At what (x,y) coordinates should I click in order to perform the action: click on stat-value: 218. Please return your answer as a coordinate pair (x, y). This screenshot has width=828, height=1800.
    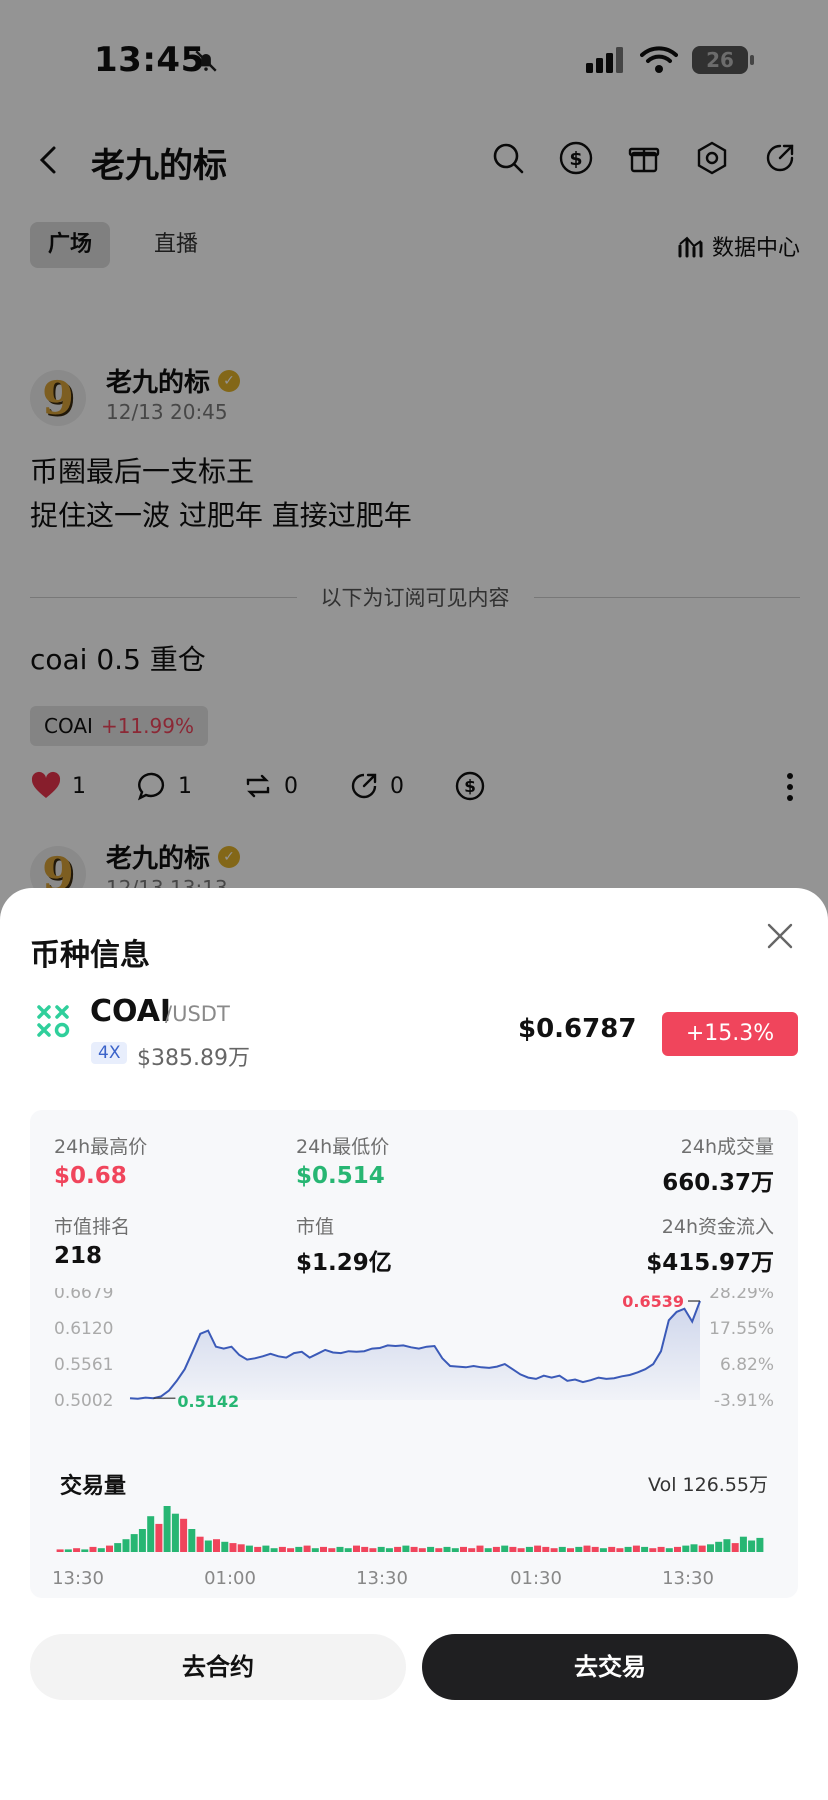
    Looking at the image, I should click on (78, 1256).